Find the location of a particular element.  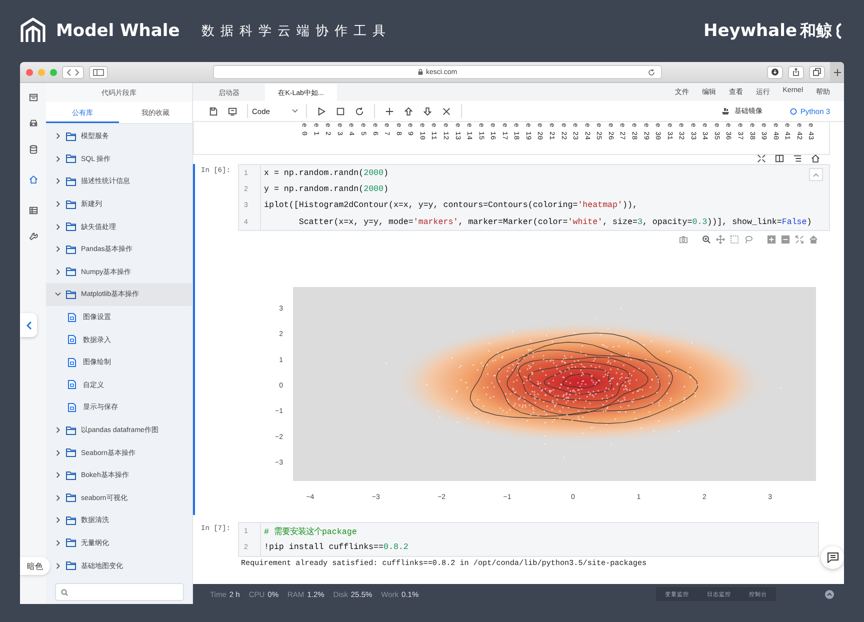

partner-name-cn: 和鲸 is located at coordinates (816, 31).